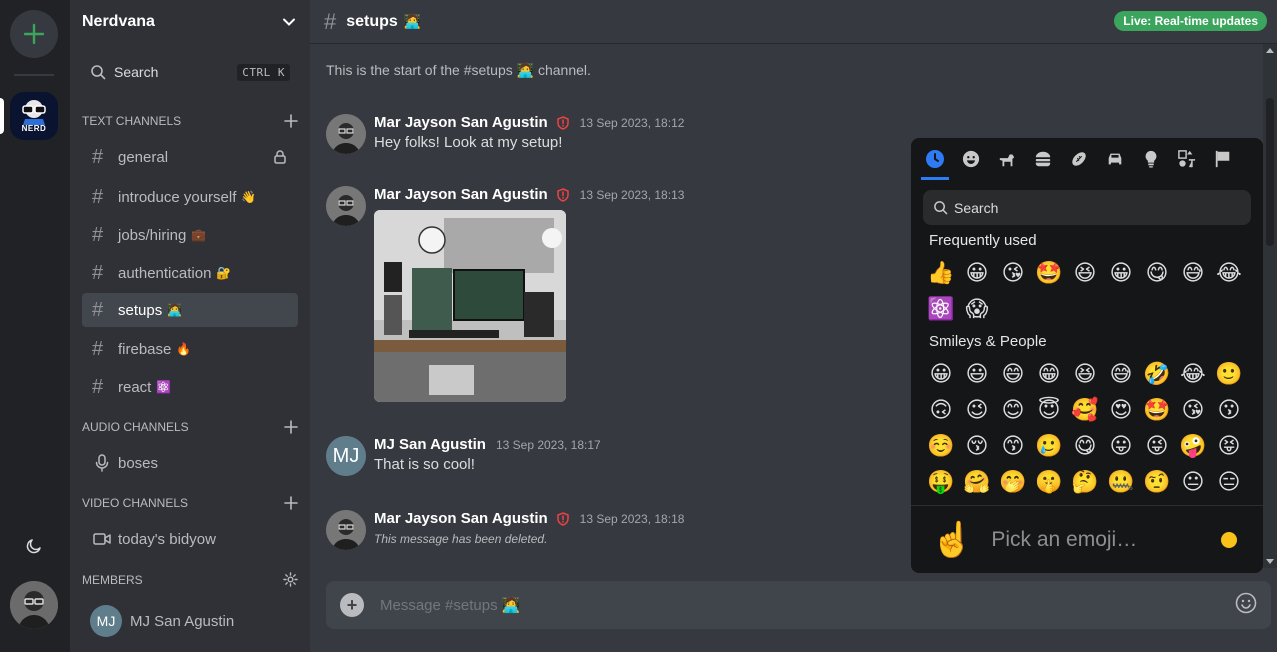 Image resolution: width=1277 pixels, height=652 pixels. What do you see at coordinates (941, 410) in the screenshot?
I see `emoji-item: 🙃` at bounding box center [941, 410].